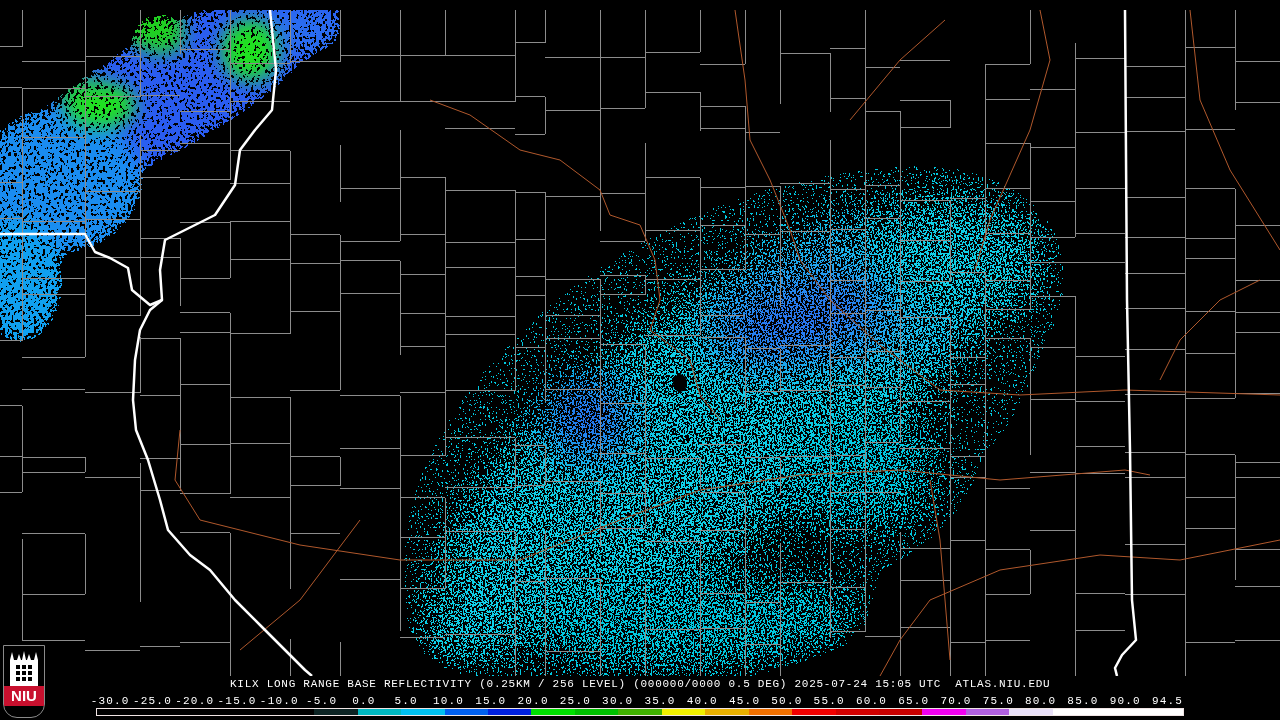 The image size is (1280, 720). What do you see at coordinates (787, 701) in the screenshot?
I see `scale-label: 50.0` at bounding box center [787, 701].